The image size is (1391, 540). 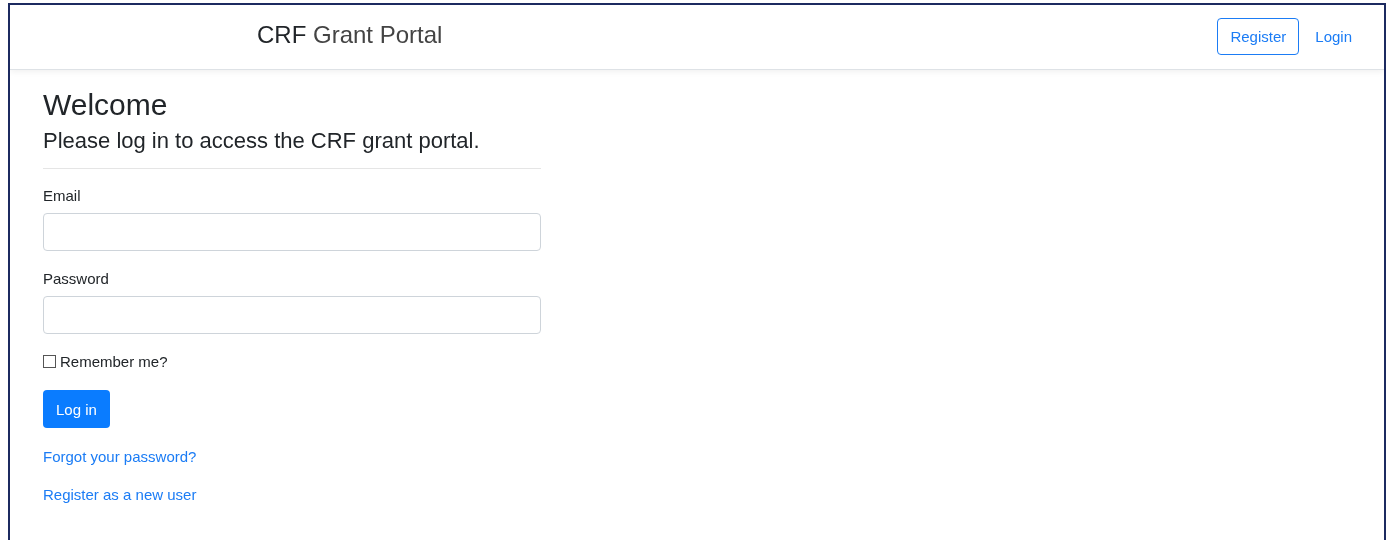 What do you see at coordinates (1258, 36) in the screenshot?
I see `register-button: Register` at bounding box center [1258, 36].